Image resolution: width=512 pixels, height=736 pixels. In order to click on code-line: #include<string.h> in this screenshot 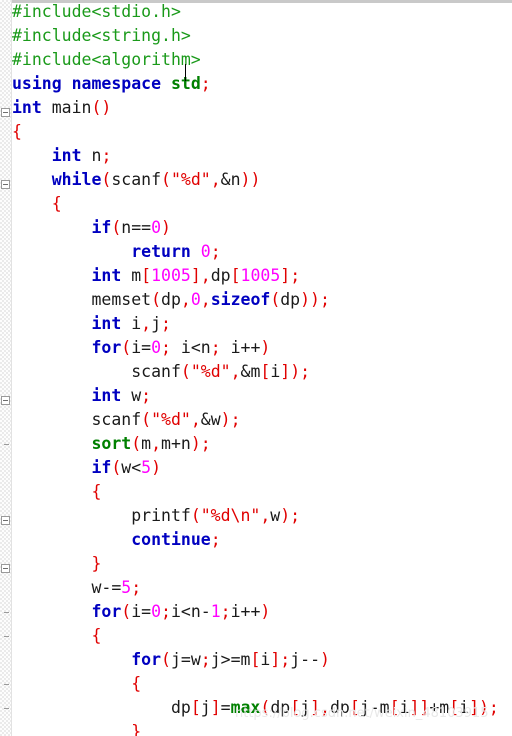, I will do `click(101, 36)`.